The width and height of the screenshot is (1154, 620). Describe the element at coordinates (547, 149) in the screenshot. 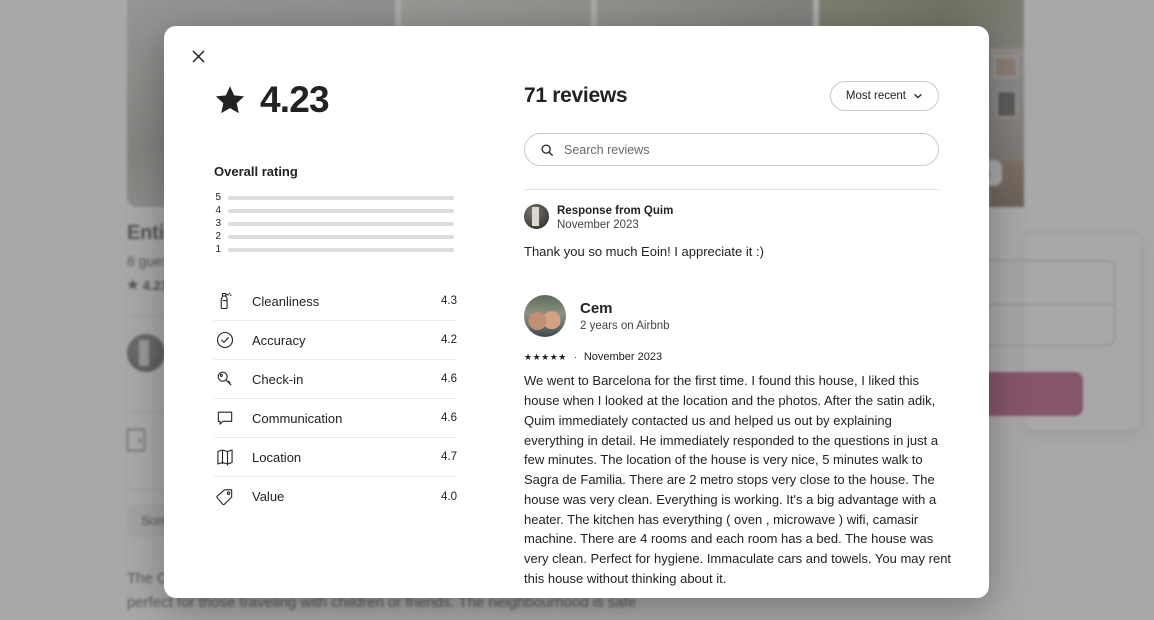

I see `search-icon` at that location.